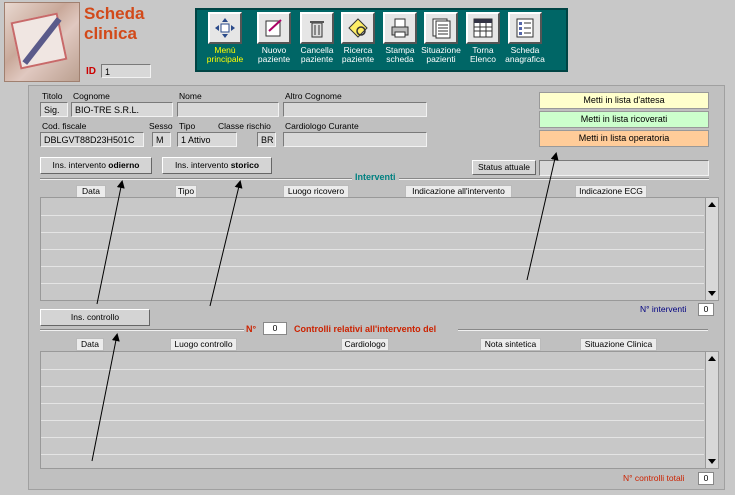 Image resolution: width=735 pixels, height=495 pixels. Describe the element at coordinates (706, 309) in the screenshot. I see `n-interventi-field: 0` at that location.